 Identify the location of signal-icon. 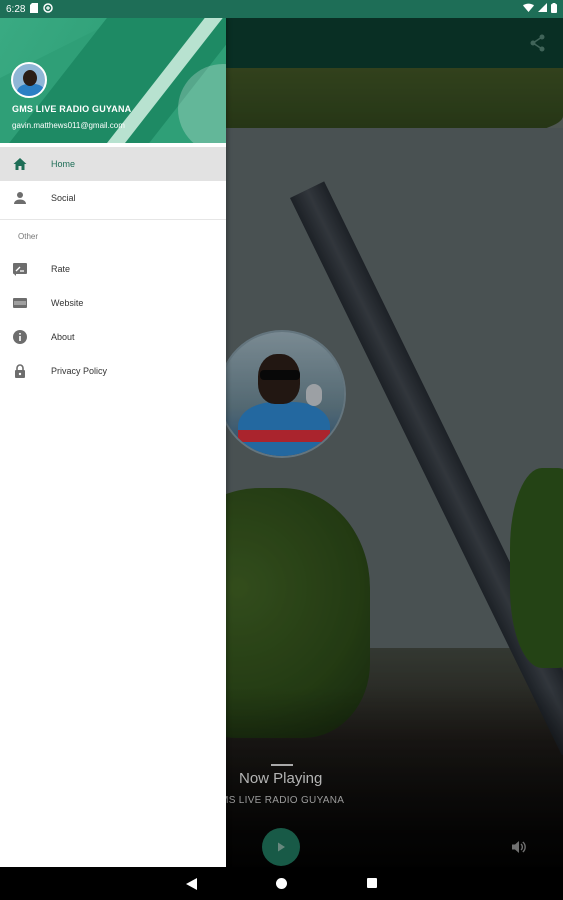
(542, 9).